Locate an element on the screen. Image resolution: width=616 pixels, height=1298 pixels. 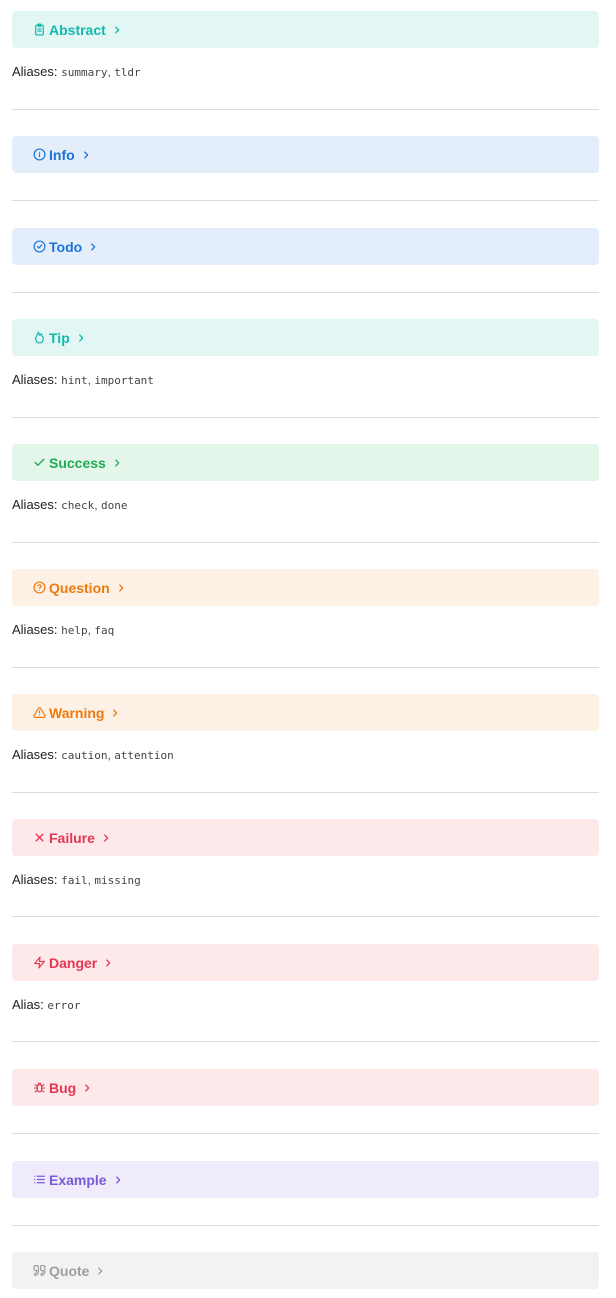
callout-bug: Bug is located at coordinates (305, 1087).